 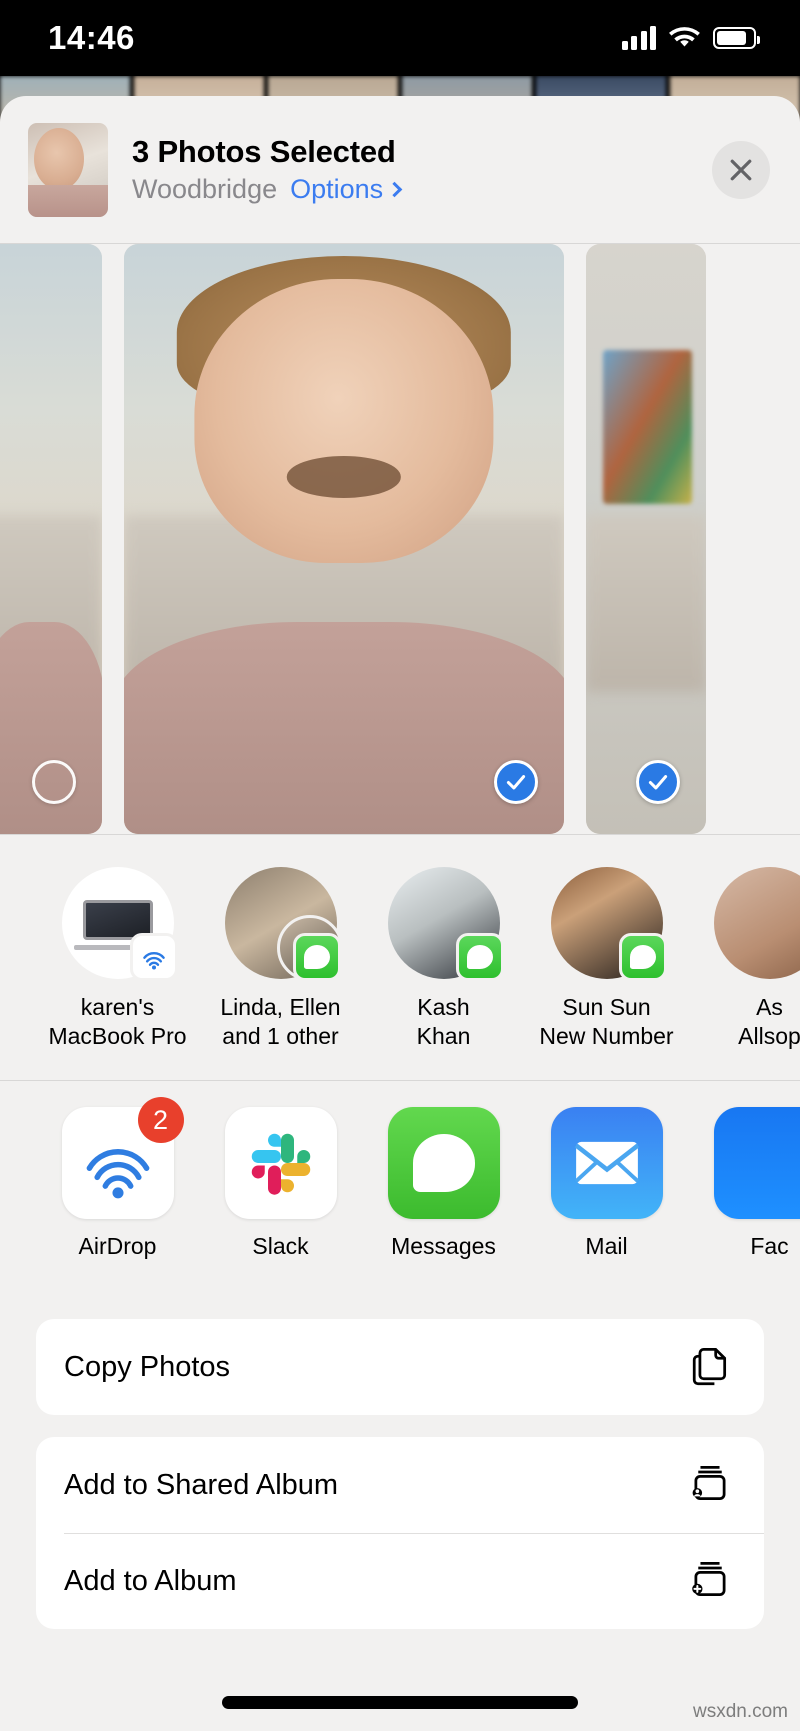 I want to click on photo-location-label: Woodbridge, so click(x=205, y=189).